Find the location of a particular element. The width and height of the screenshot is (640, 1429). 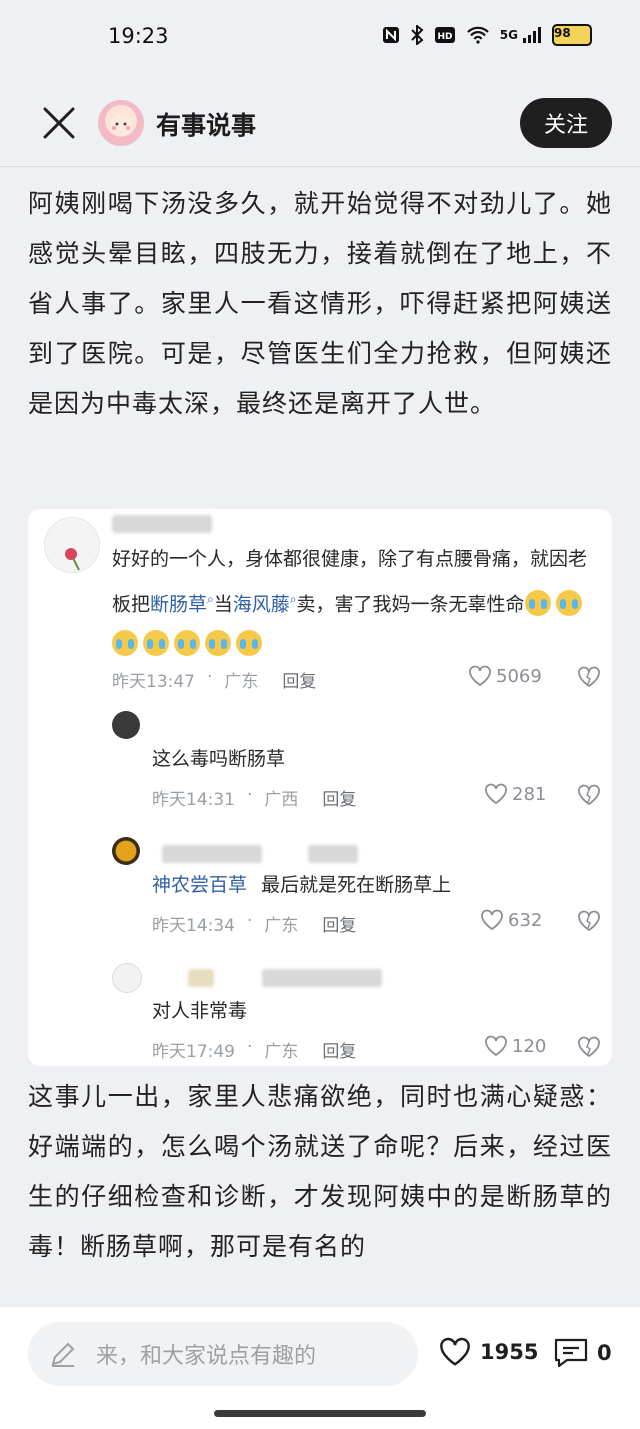

bluetooth-icon is located at coordinates (417, 35).